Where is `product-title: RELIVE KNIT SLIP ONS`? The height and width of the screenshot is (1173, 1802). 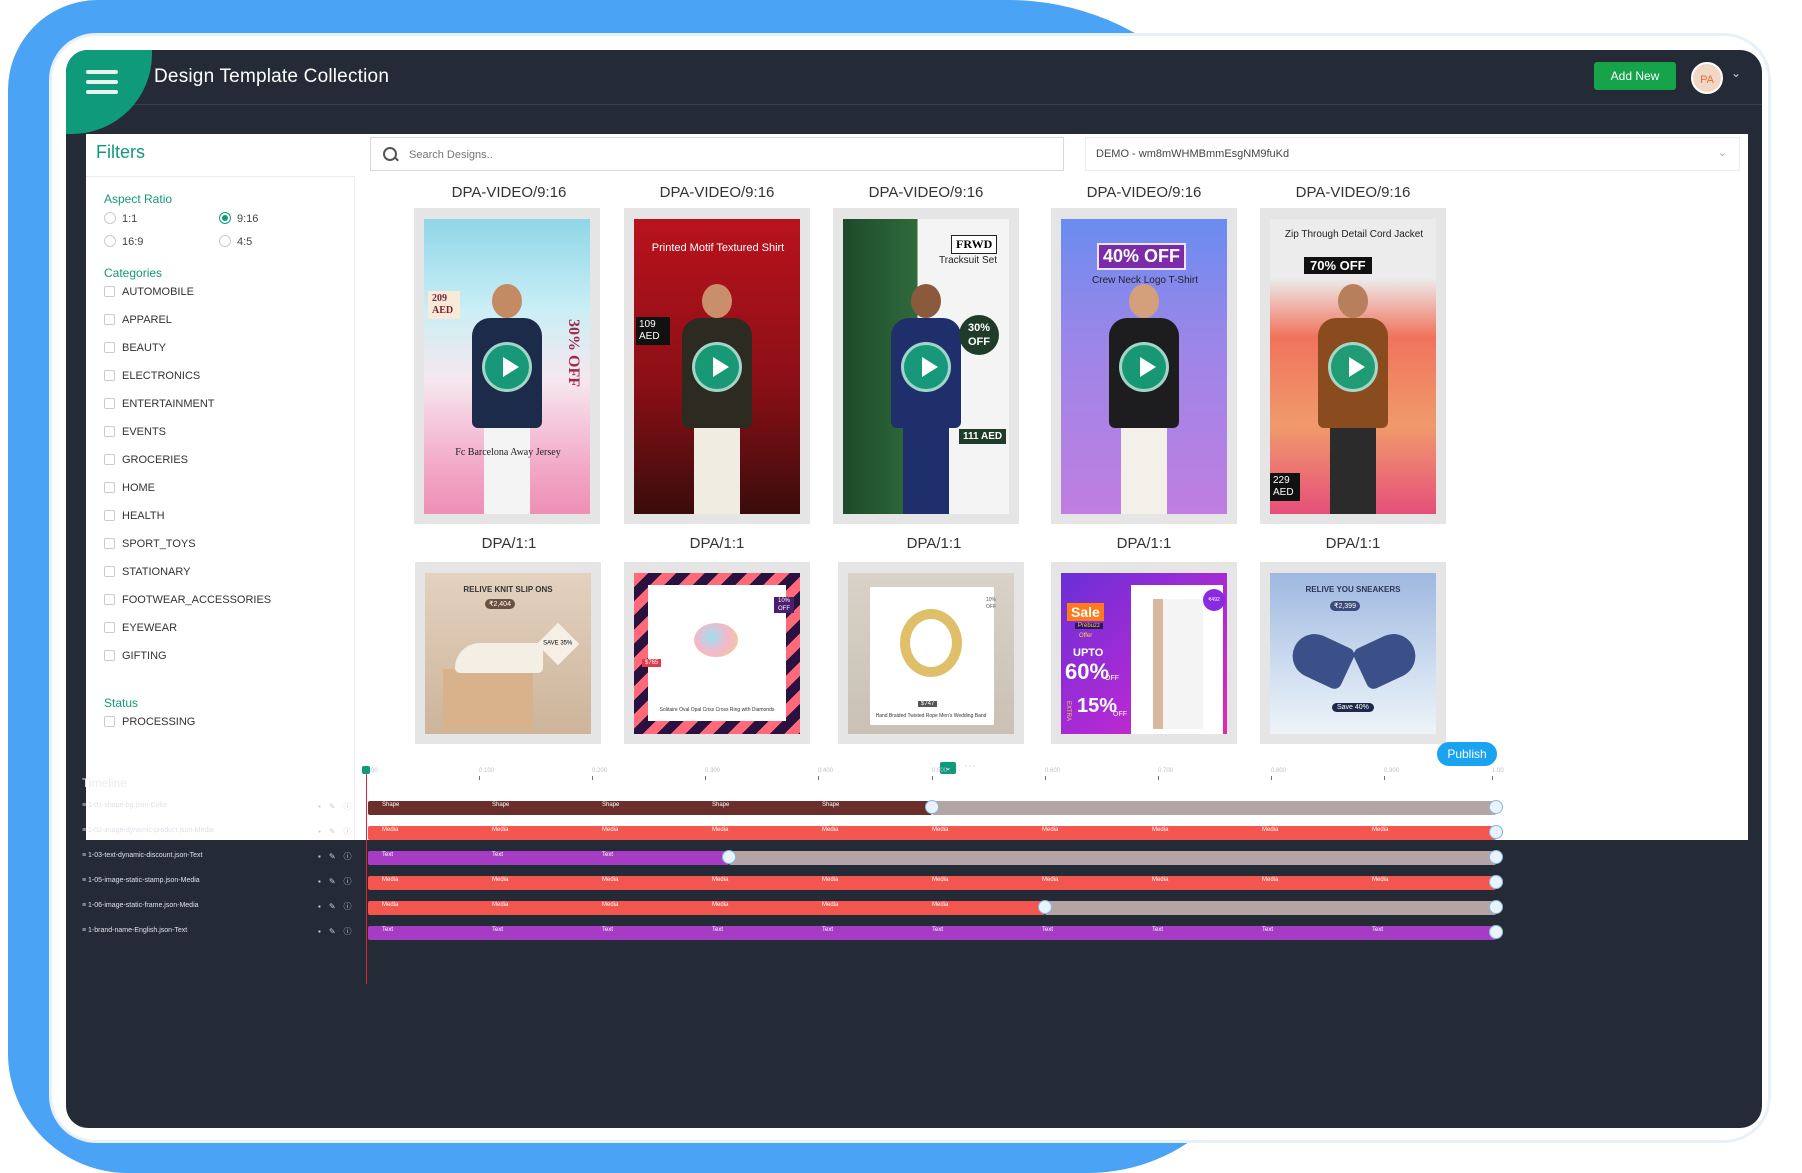
product-title: RELIVE KNIT SLIP ONS is located at coordinates (508, 589).